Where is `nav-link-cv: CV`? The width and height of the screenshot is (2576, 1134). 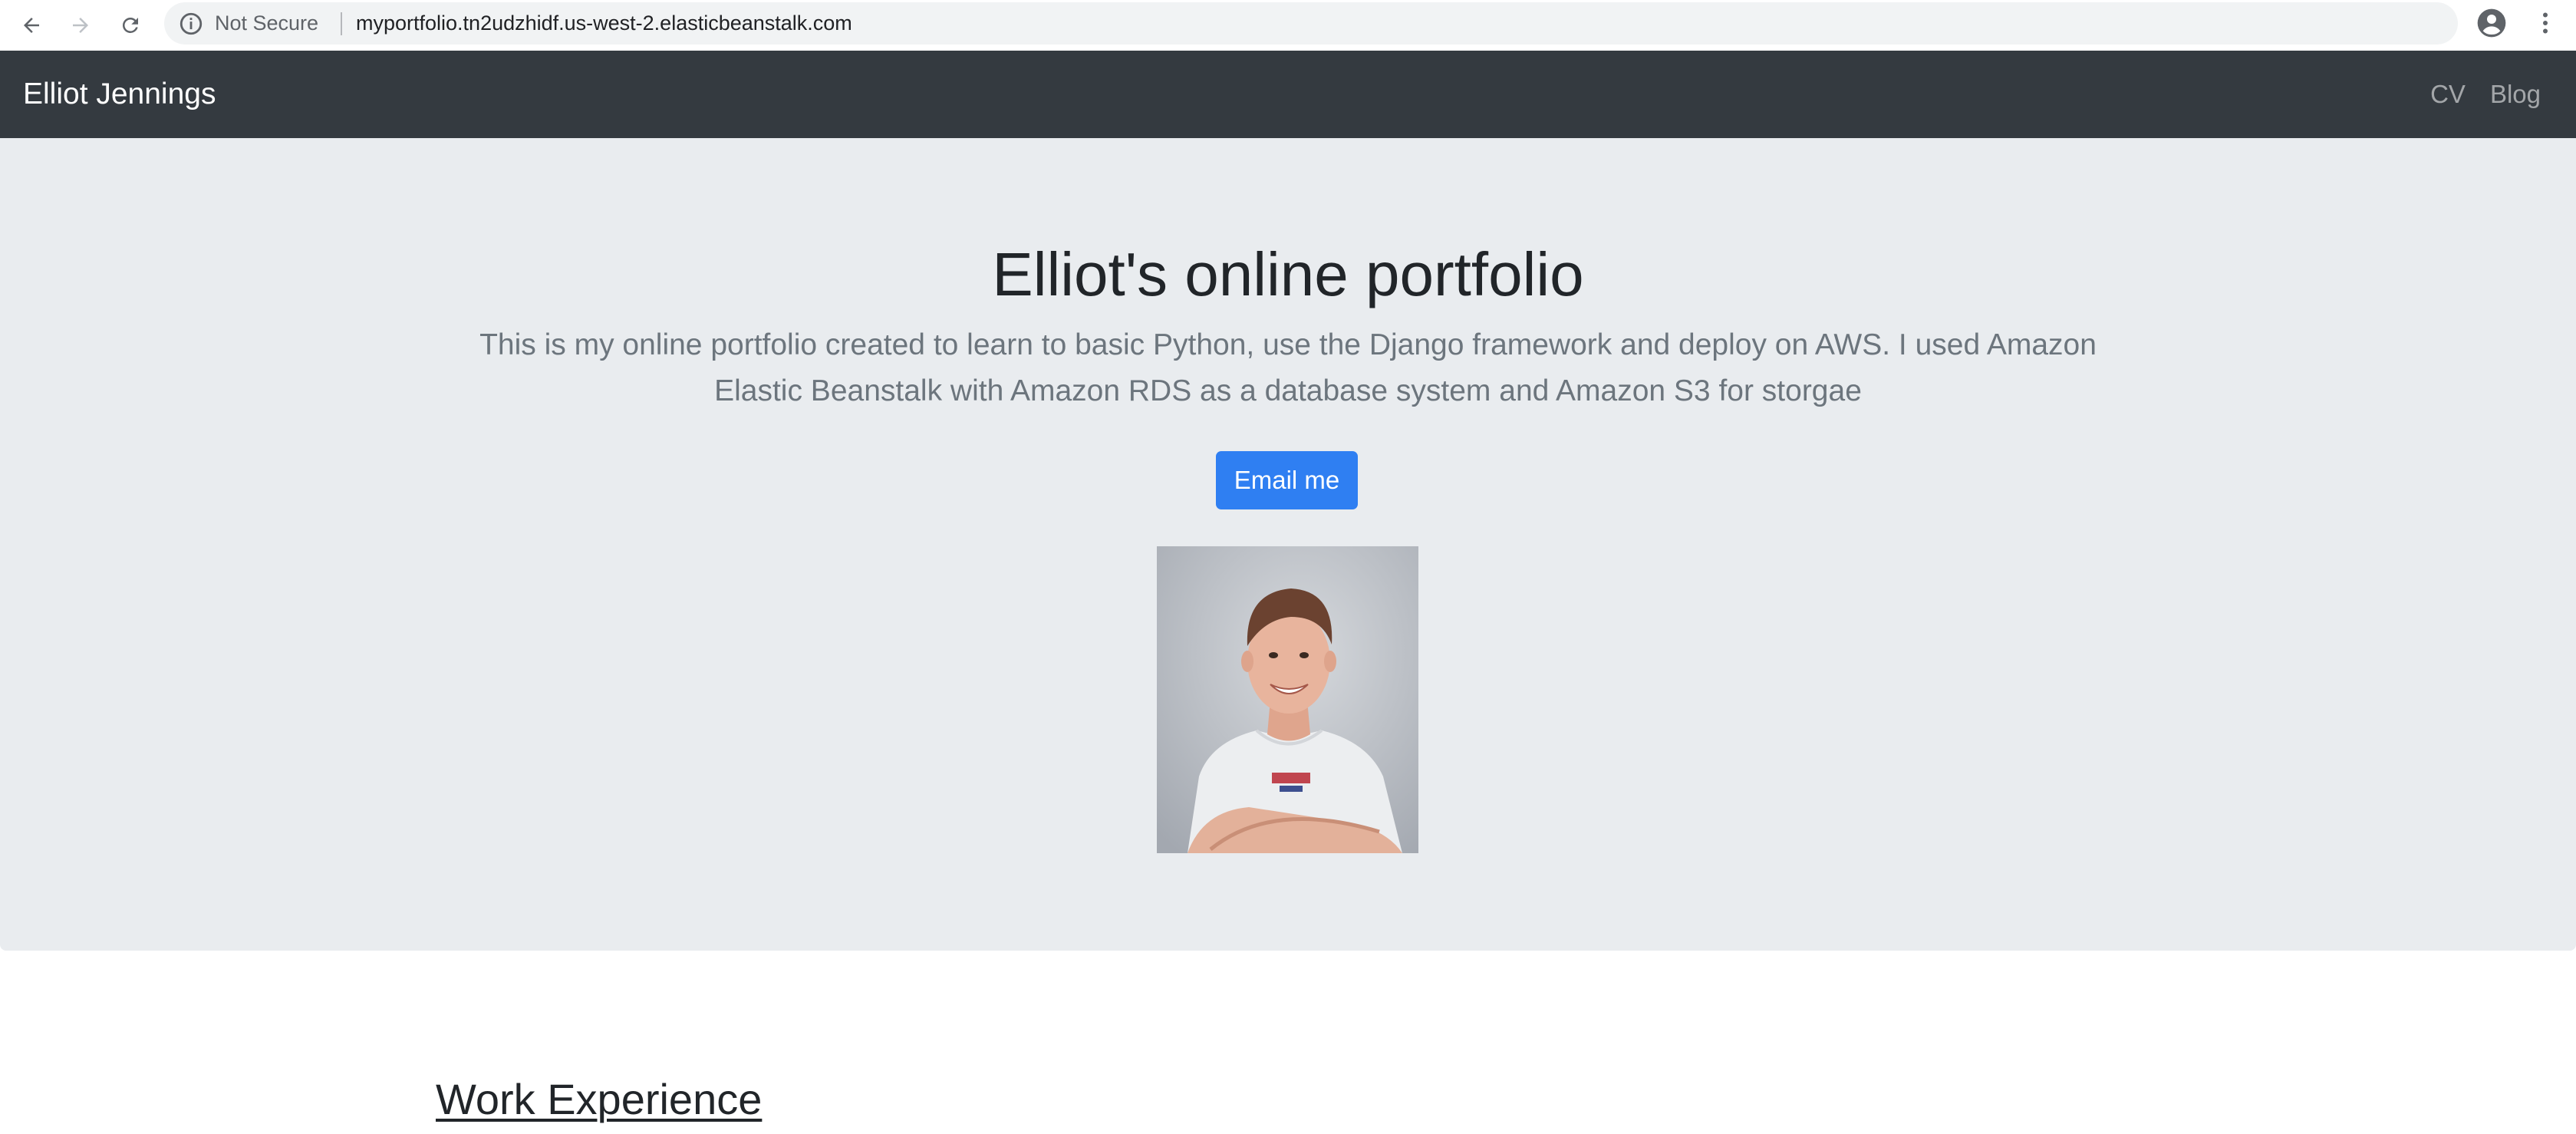
nav-link-cv: CV is located at coordinates (2448, 95).